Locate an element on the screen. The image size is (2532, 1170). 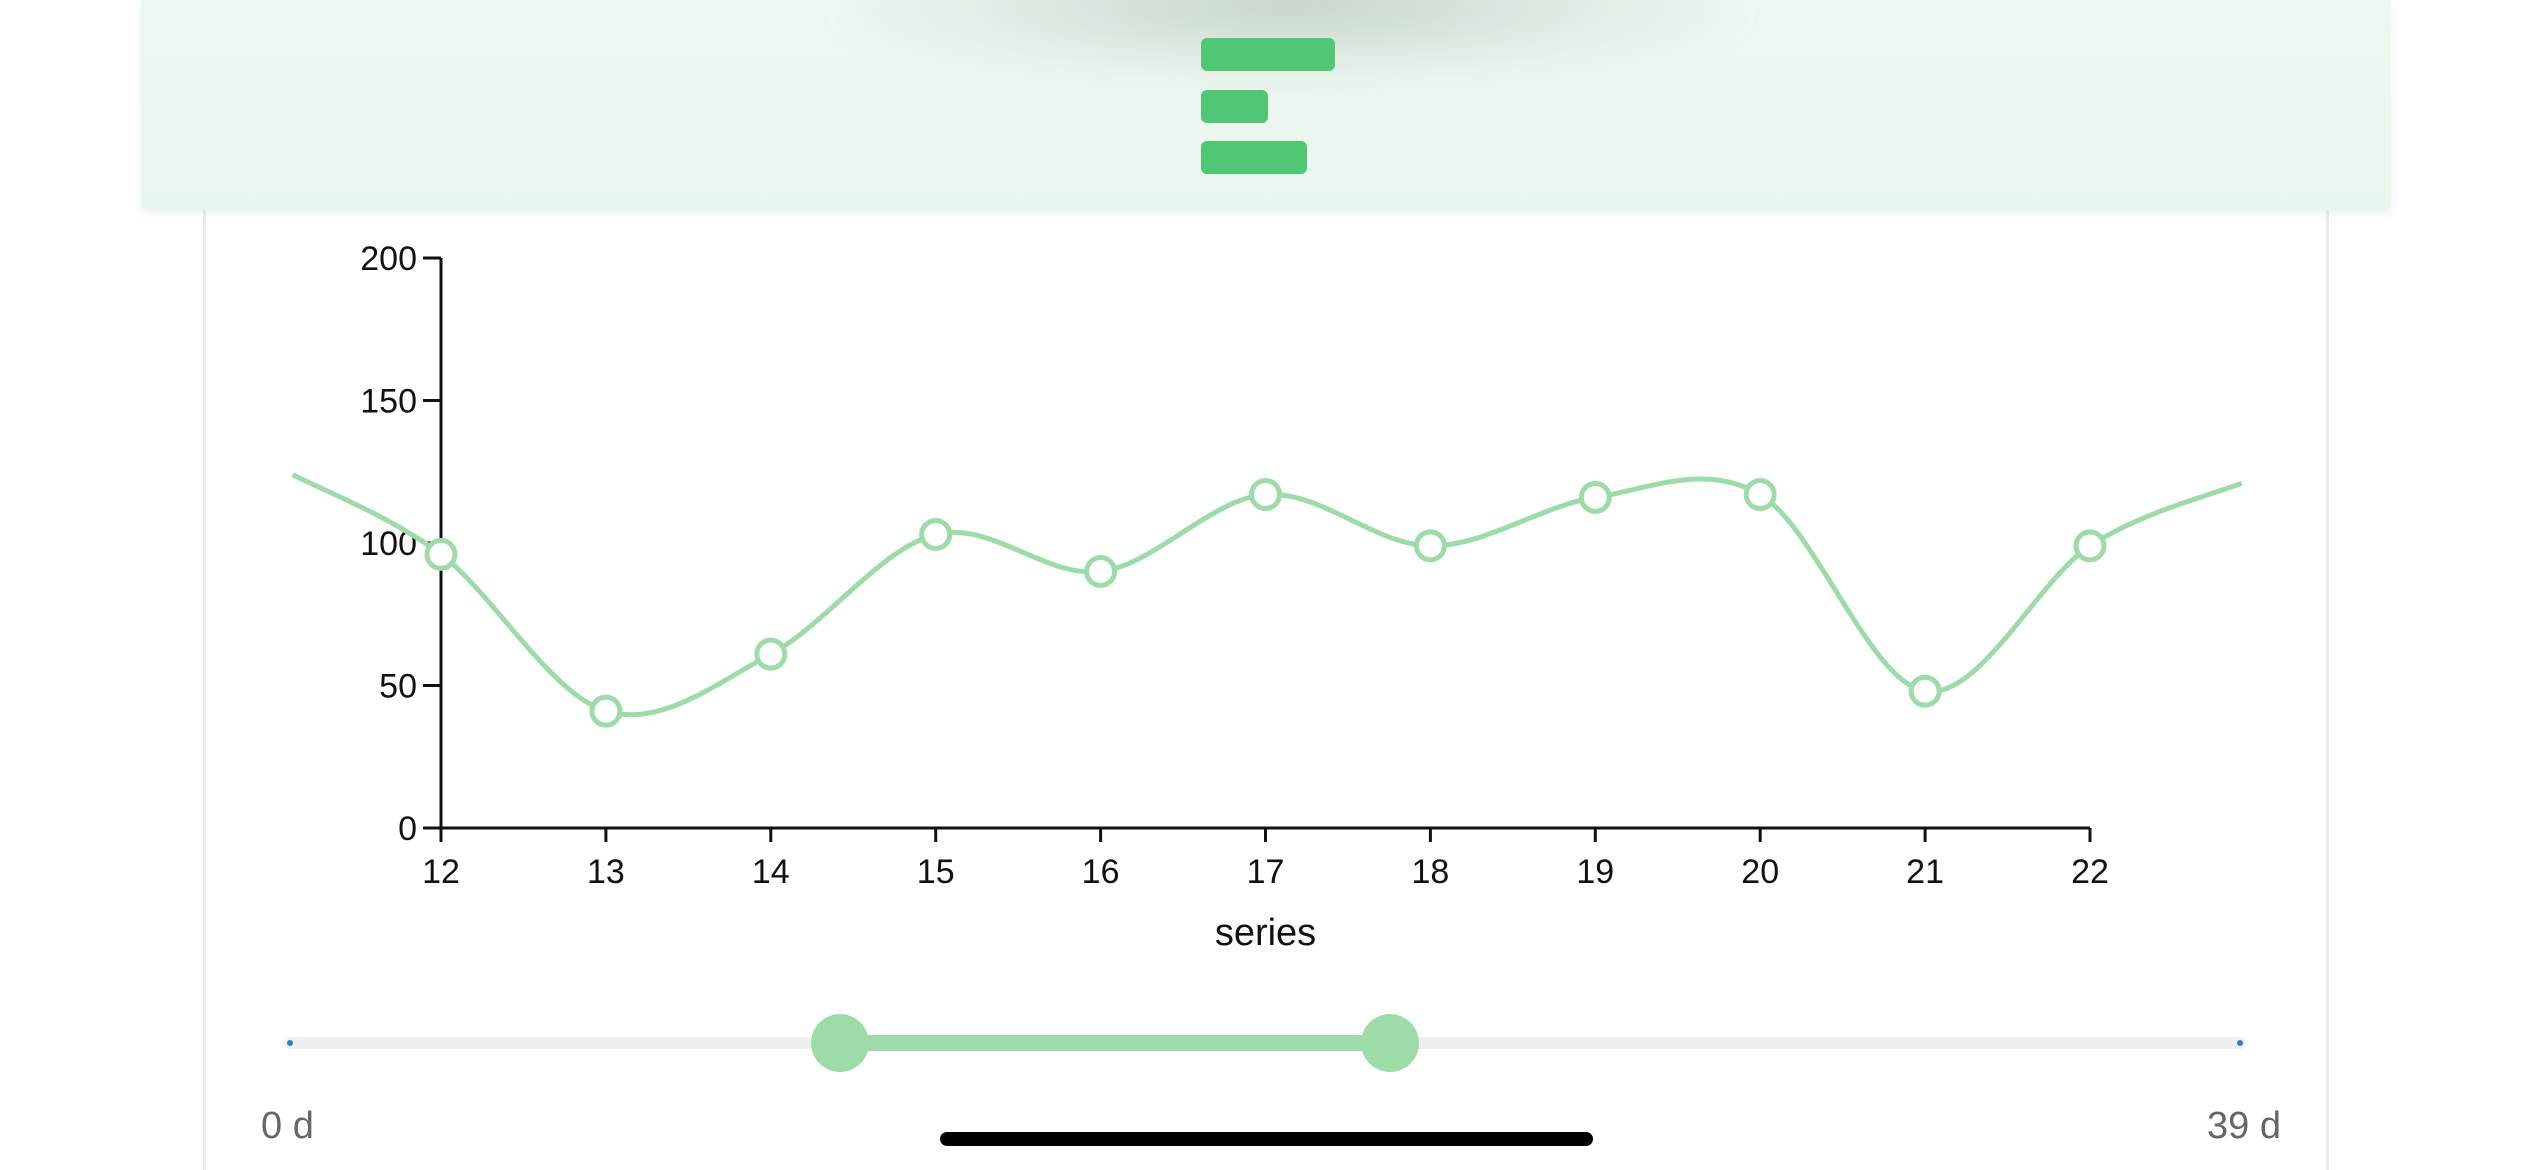
slider-handle-end is located at coordinates (1390, 1043).